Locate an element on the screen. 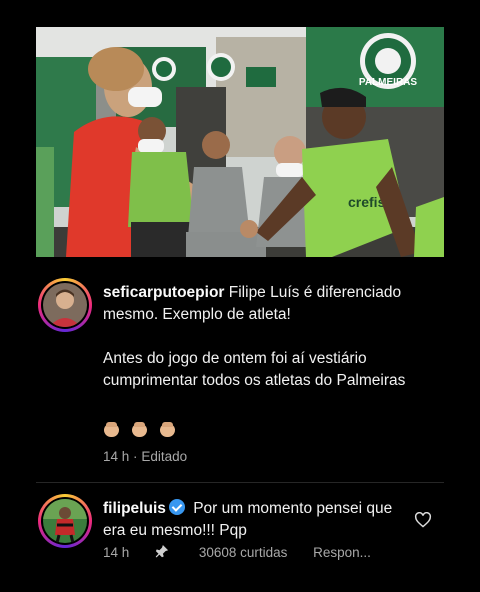 The width and height of the screenshot is (480, 592). verified-badge-icon is located at coordinates (176, 507).